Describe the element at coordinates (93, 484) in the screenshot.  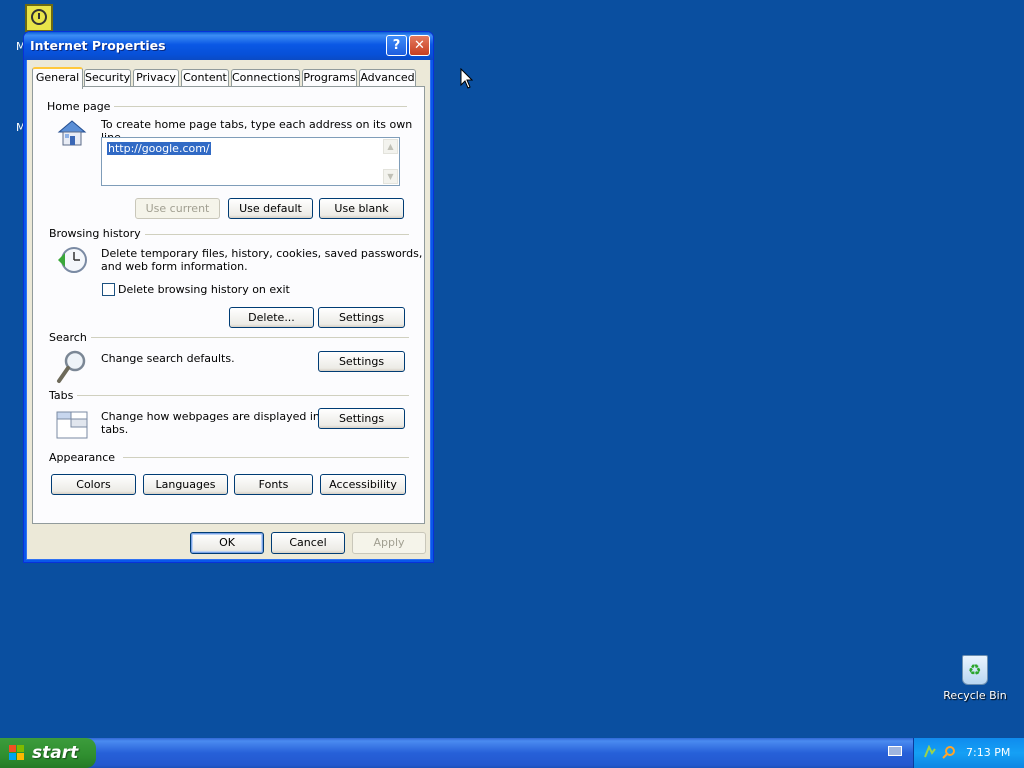
I see `colors-button: Colors` at that location.